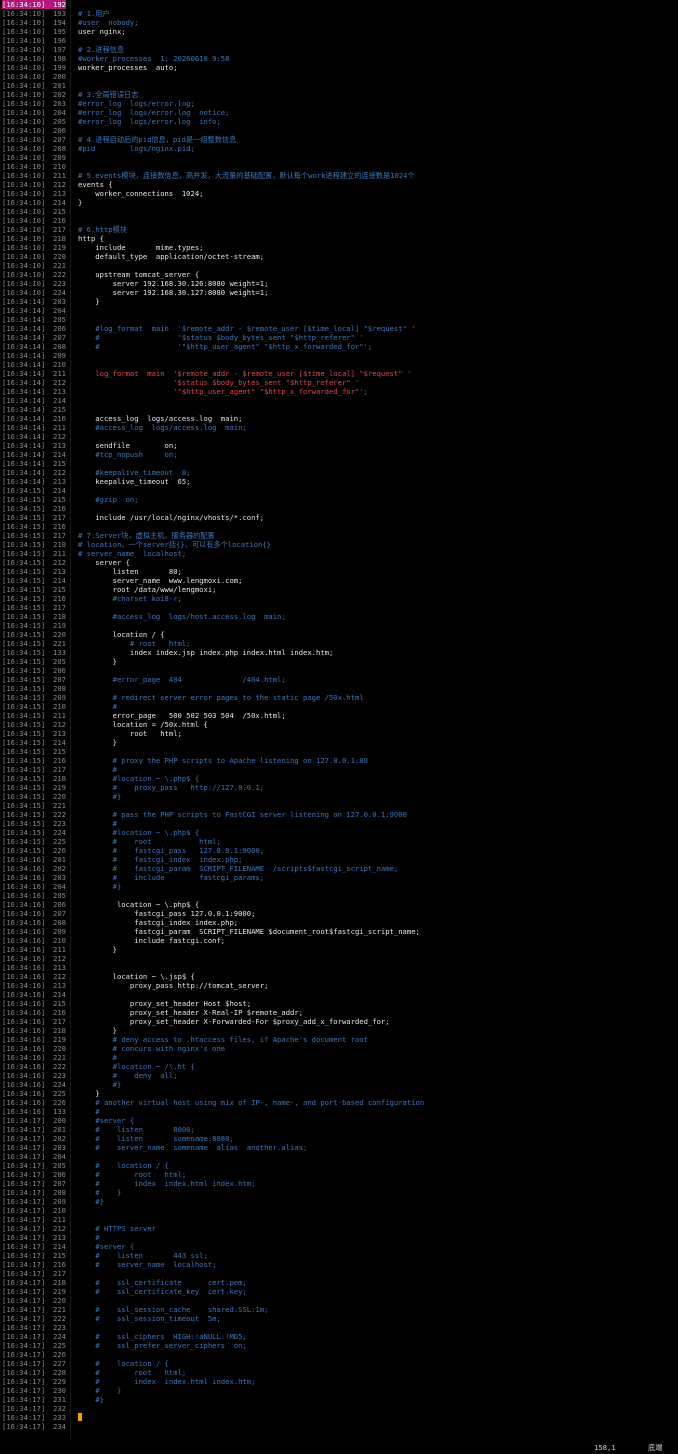 The height and width of the screenshot is (1454, 678). Describe the element at coordinates (339, 643) in the screenshot. I see `code-line: [16:34:15] 221 # root html;` at that location.